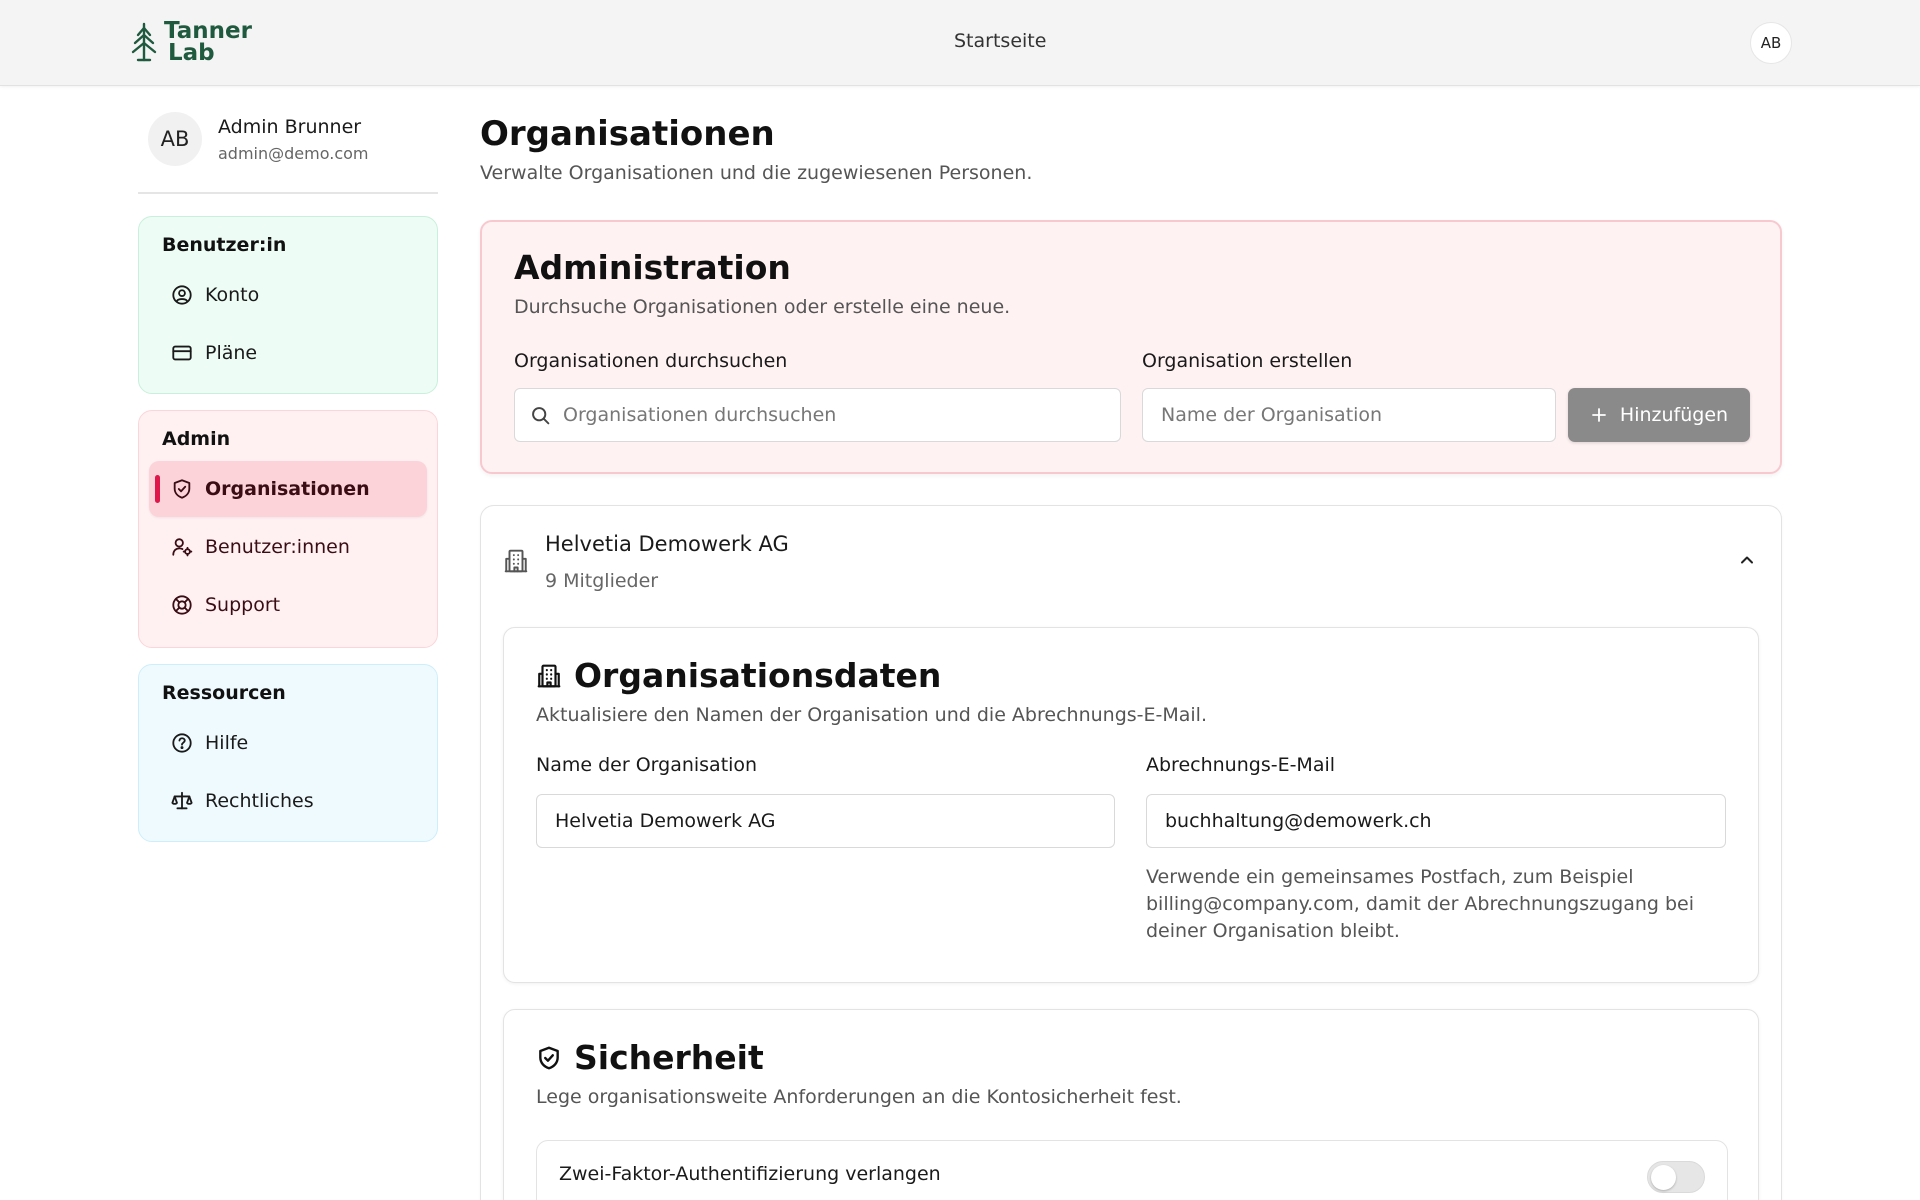 This screenshot has height=1200, width=1920. I want to click on sidebar-group-title: Benutzer:in, so click(224, 245).